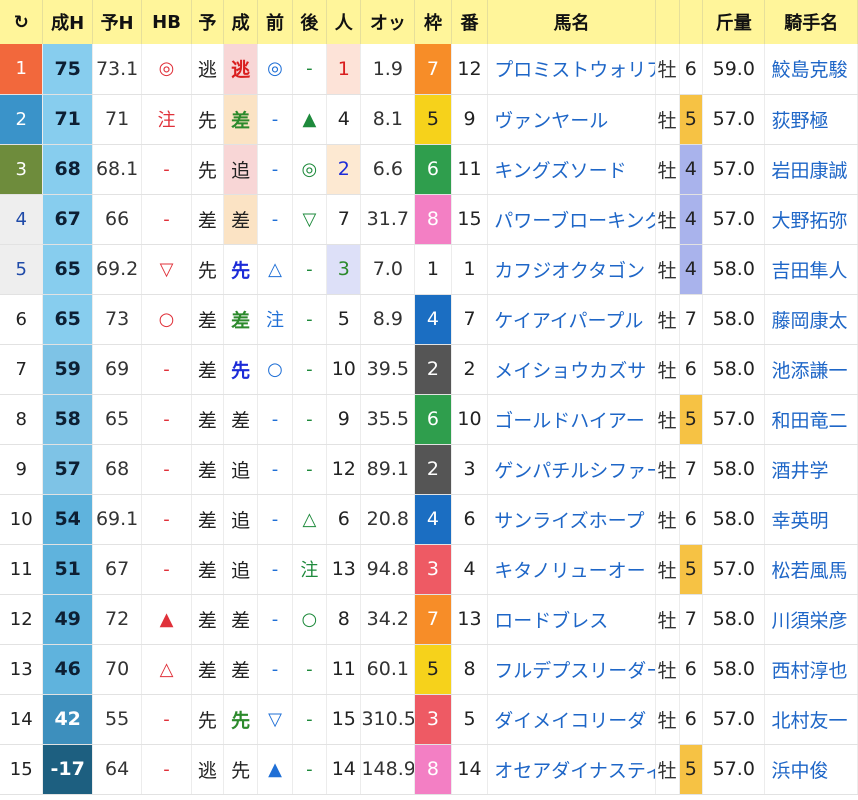 Image resolution: width=858 pixels, height=800 pixels. I want to click on table-row: 4 67 66- 差差 - ▽ 7 31.7 8 15 パワーブローキング牡 4 57.0 大野拓弥, so click(429, 219).